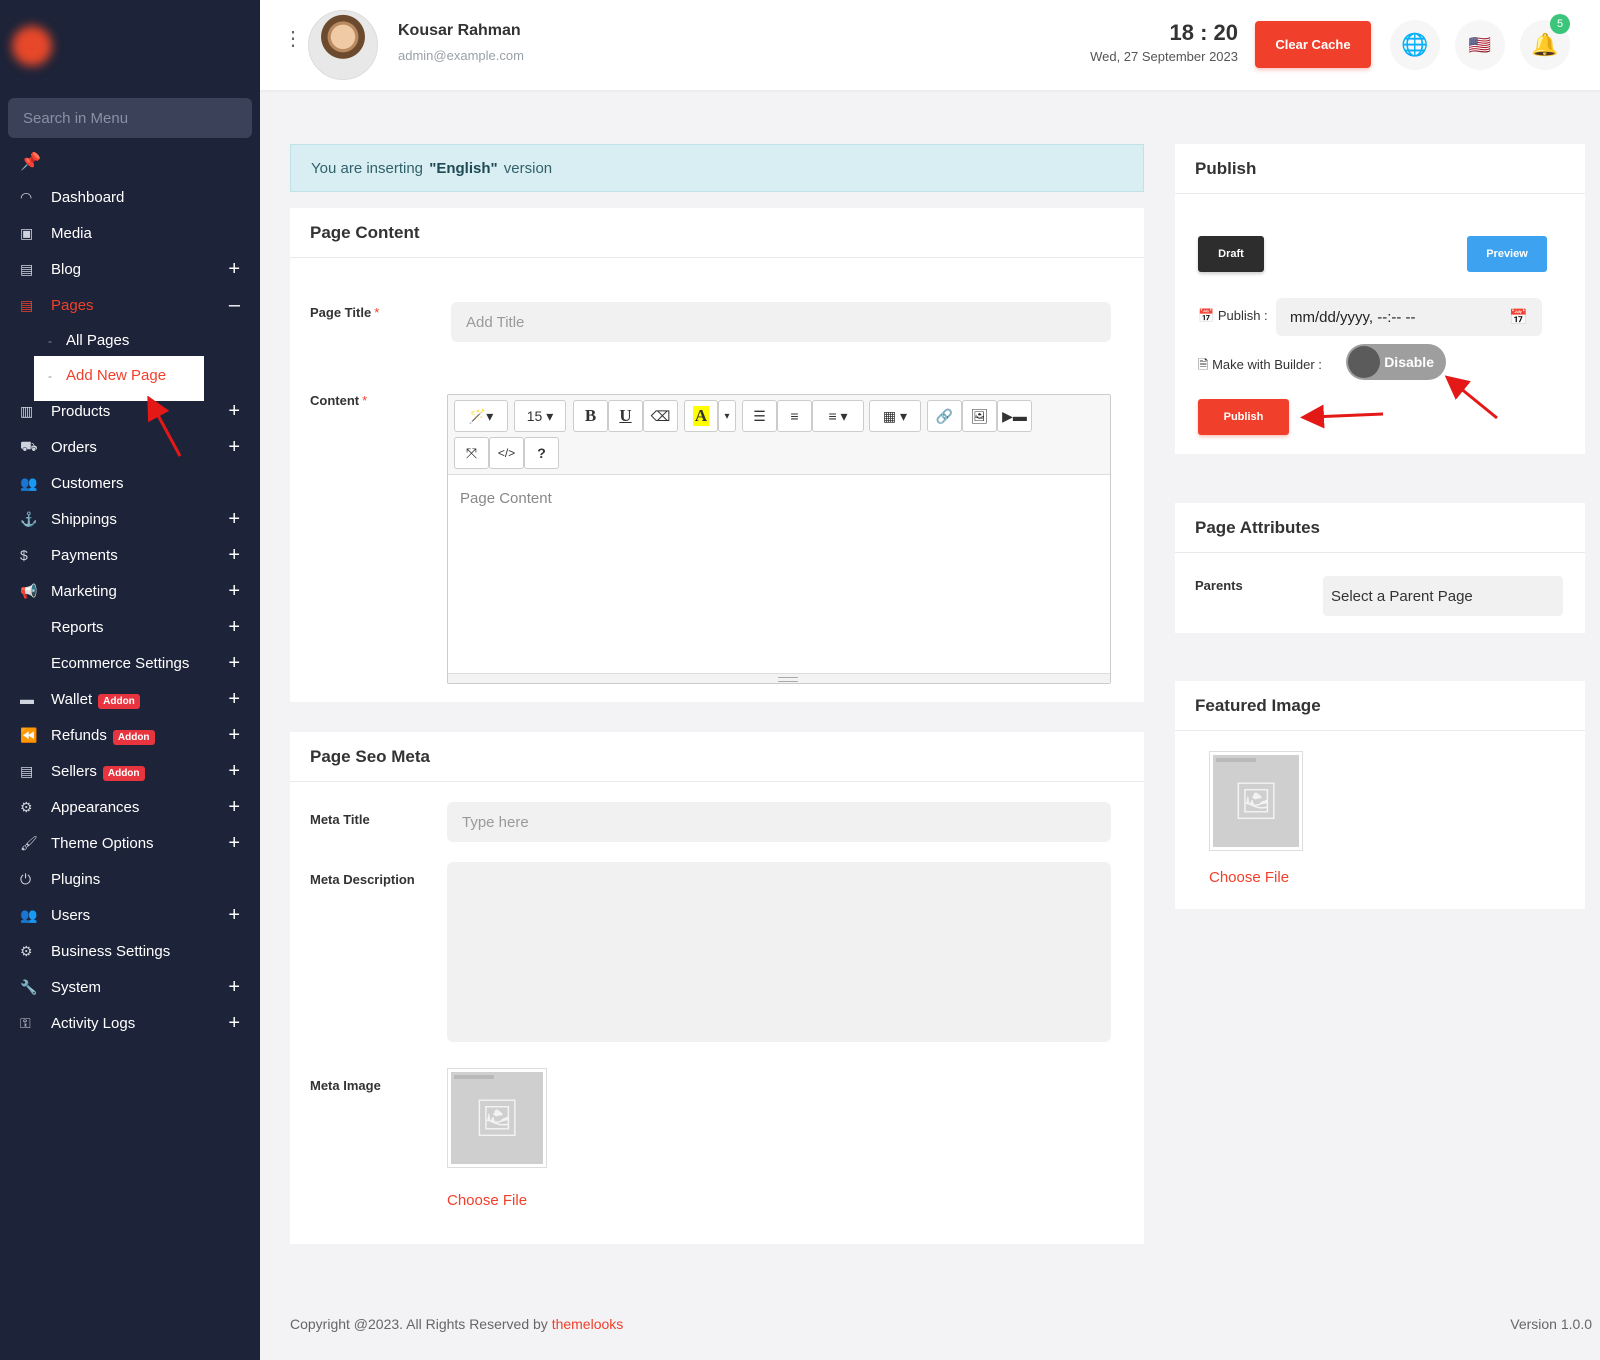  What do you see at coordinates (979, 416) in the screenshot?
I see `image-icon: 🖼` at bounding box center [979, 416].